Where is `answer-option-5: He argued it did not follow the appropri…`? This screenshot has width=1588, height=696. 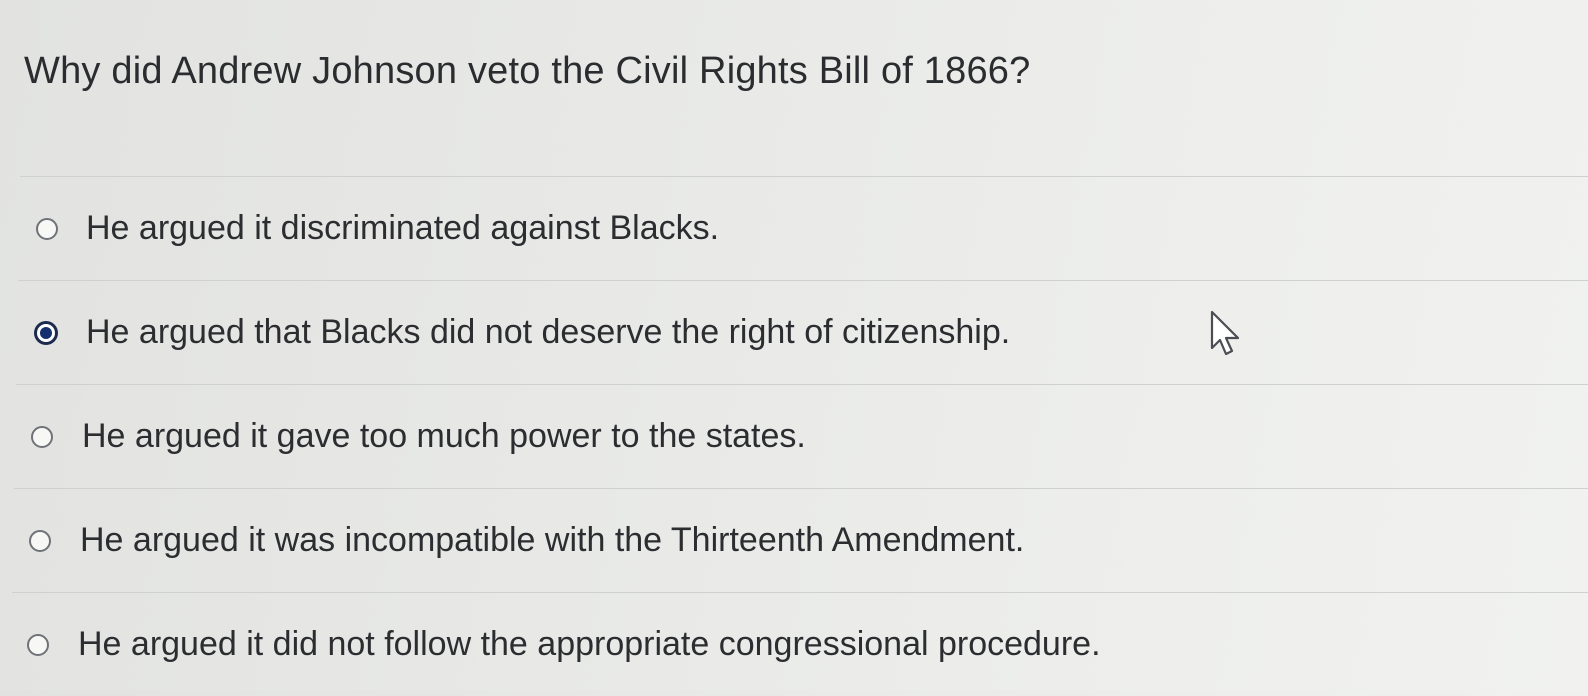 answer-option-5: He argued it did not follow the appropri… is located at coordinates (794, 644).